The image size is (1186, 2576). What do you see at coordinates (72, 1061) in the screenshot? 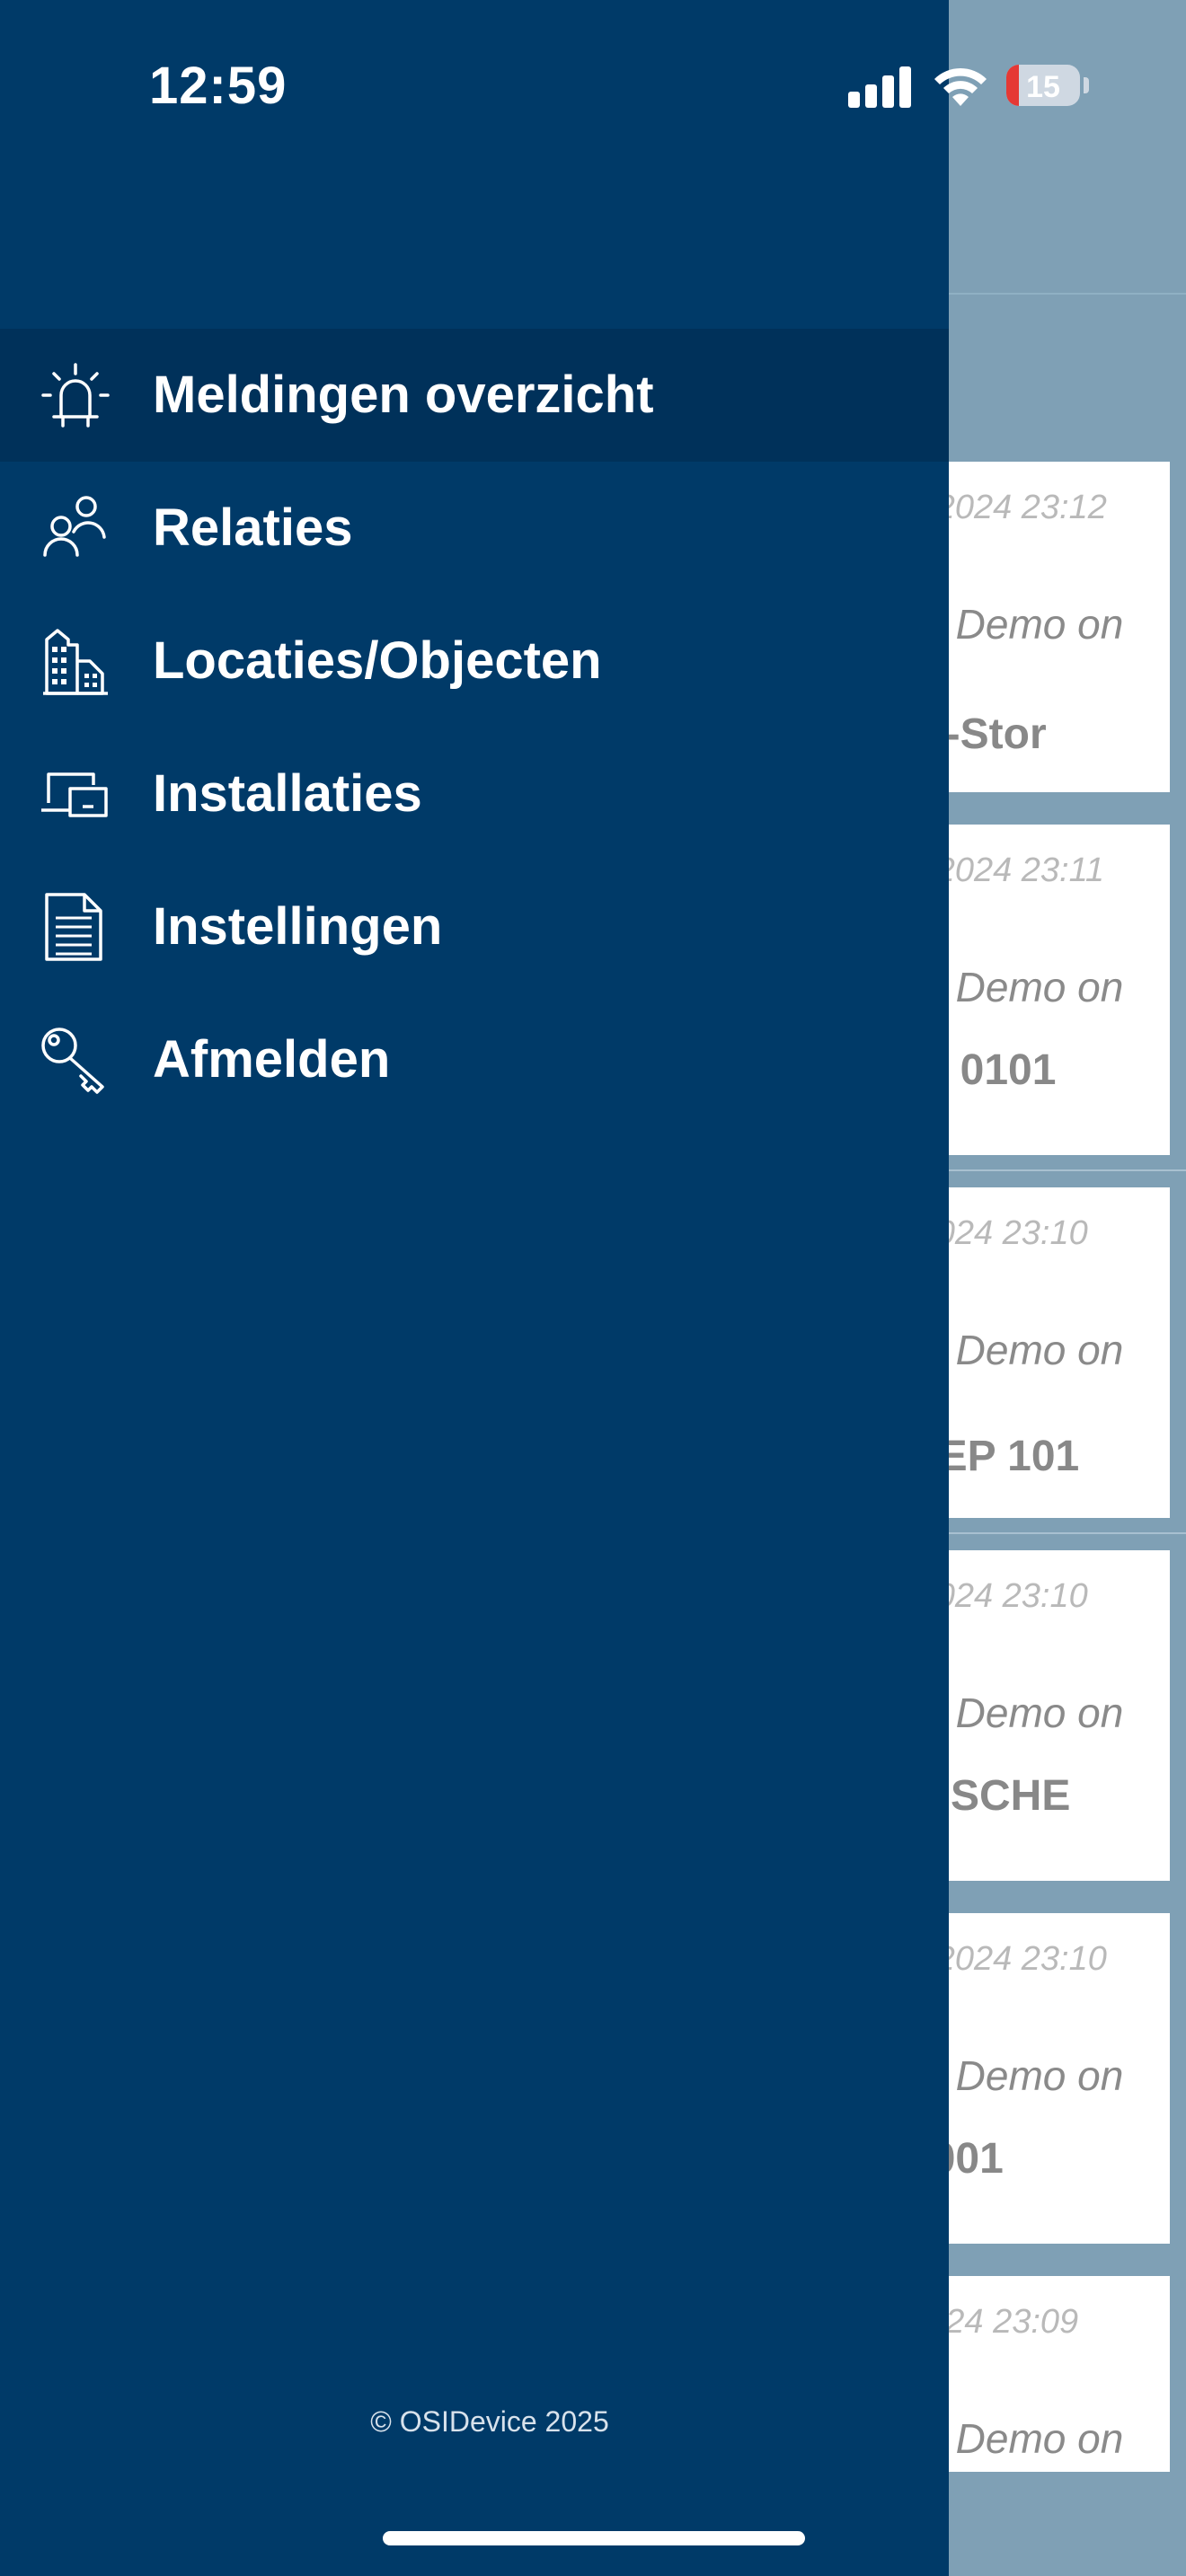
I see `key-icon` at bounding box center [72, 1061].